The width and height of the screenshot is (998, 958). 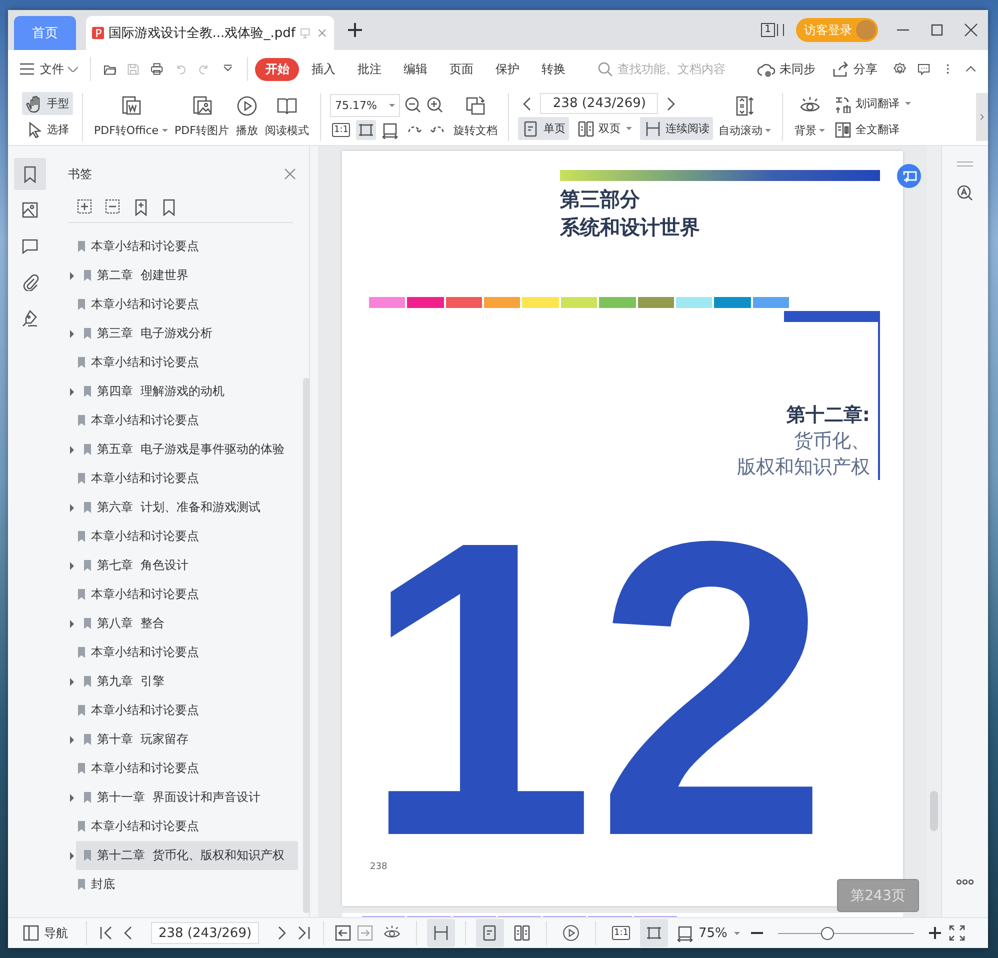 What do you see at coordinates (780, 30) in the screenshot?
I see `sidebar-toggle-icon` at bounding box center [780, 30].